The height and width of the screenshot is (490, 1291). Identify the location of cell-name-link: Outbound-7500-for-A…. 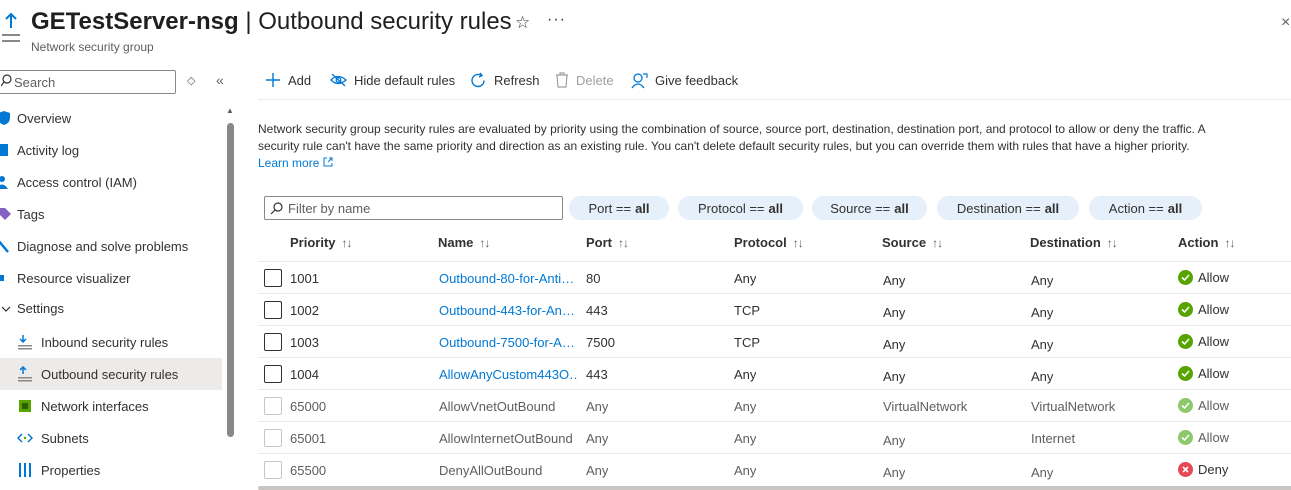
(509, 342).